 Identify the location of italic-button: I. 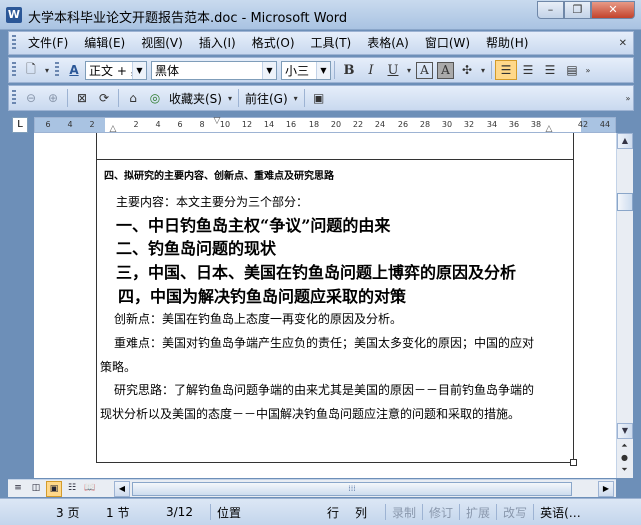
(371, 70).